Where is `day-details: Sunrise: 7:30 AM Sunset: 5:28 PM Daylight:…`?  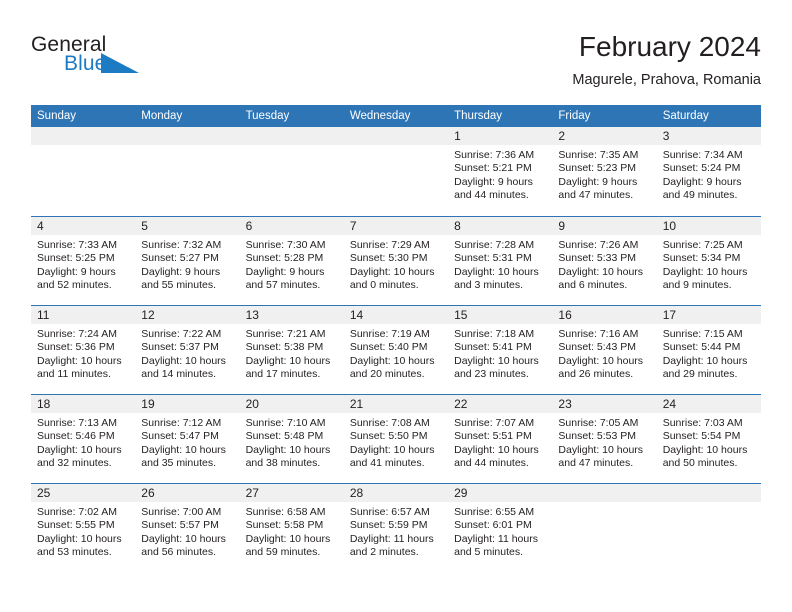
day-details: Sunrise: 7:30 AM Sunset: 5:28 PM Daylight:… is located at coordinates (292, 264).